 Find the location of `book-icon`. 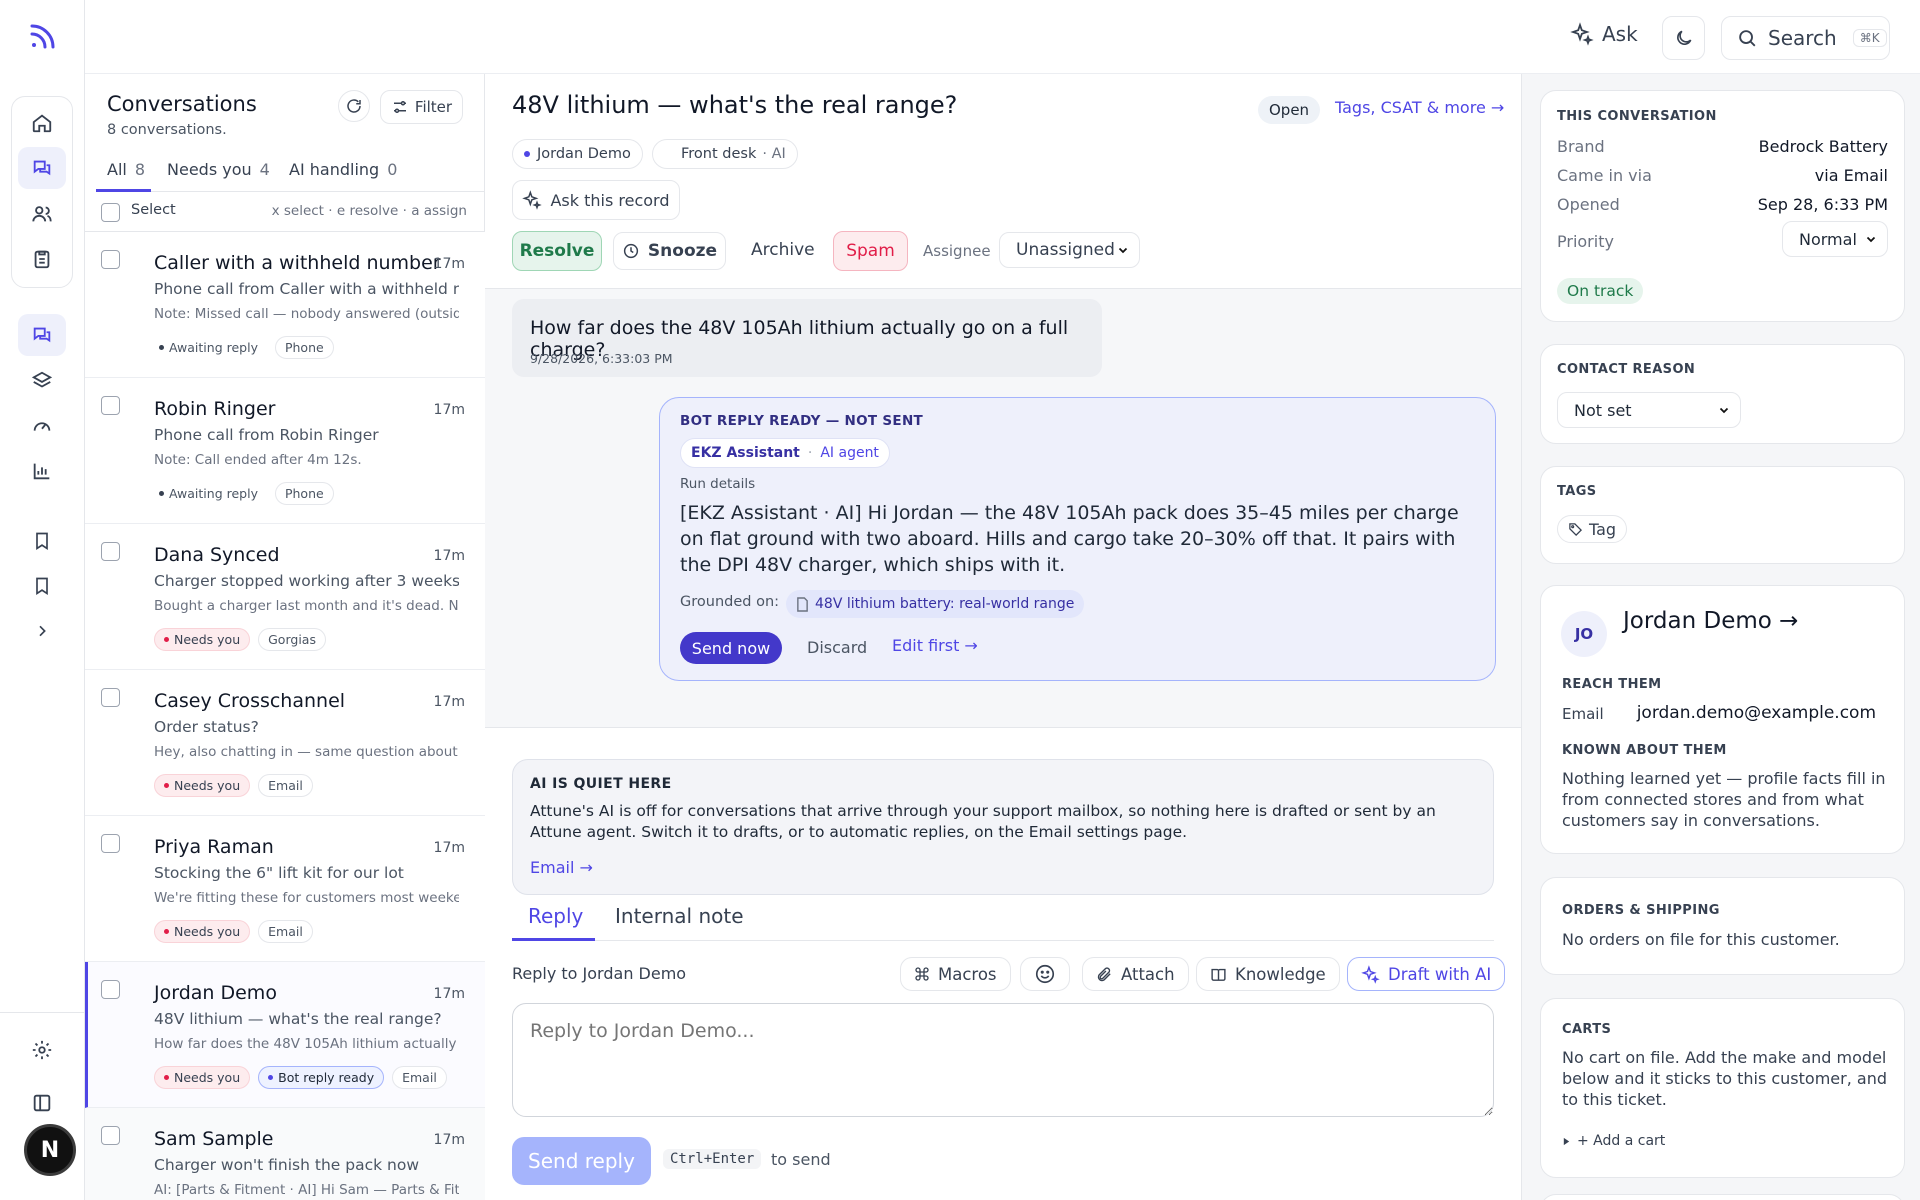

book-icon is located at coordinates (1218, 974).